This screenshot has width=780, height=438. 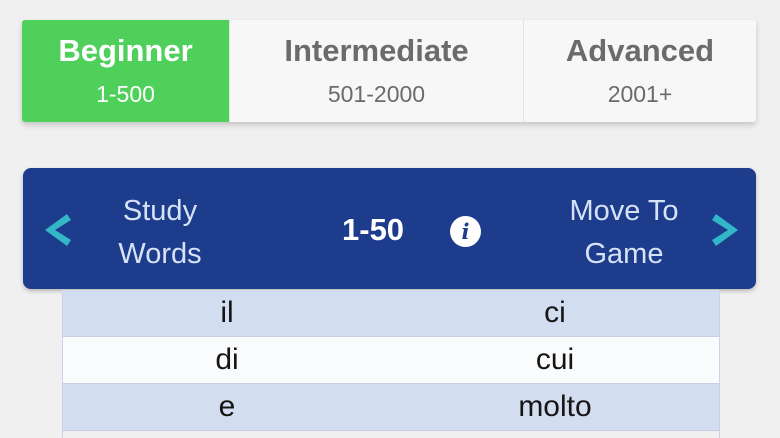 I want to click on info-icon: i, so click(x=465, y=231).